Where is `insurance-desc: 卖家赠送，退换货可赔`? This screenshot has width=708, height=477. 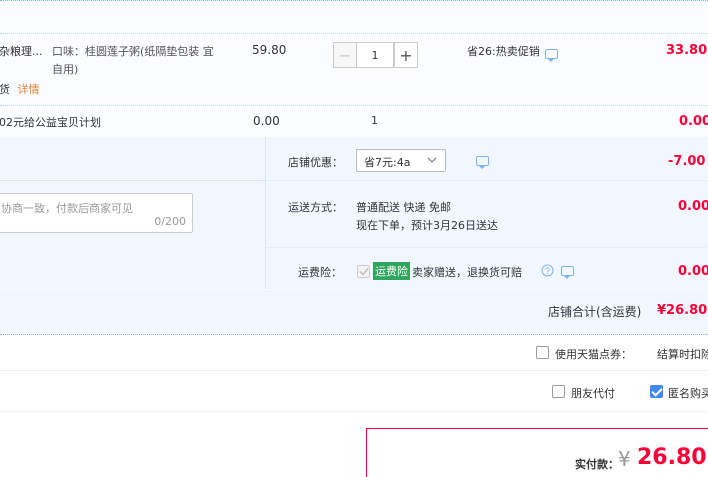 insurance-desc: 卖家赠送，退换货可赔 is located at coordinates (467, 272).